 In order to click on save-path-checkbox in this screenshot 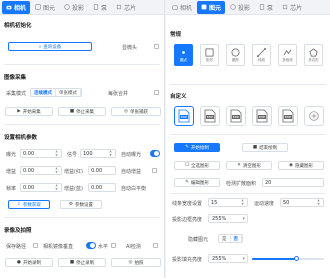, I will do `click(35, 245)`.